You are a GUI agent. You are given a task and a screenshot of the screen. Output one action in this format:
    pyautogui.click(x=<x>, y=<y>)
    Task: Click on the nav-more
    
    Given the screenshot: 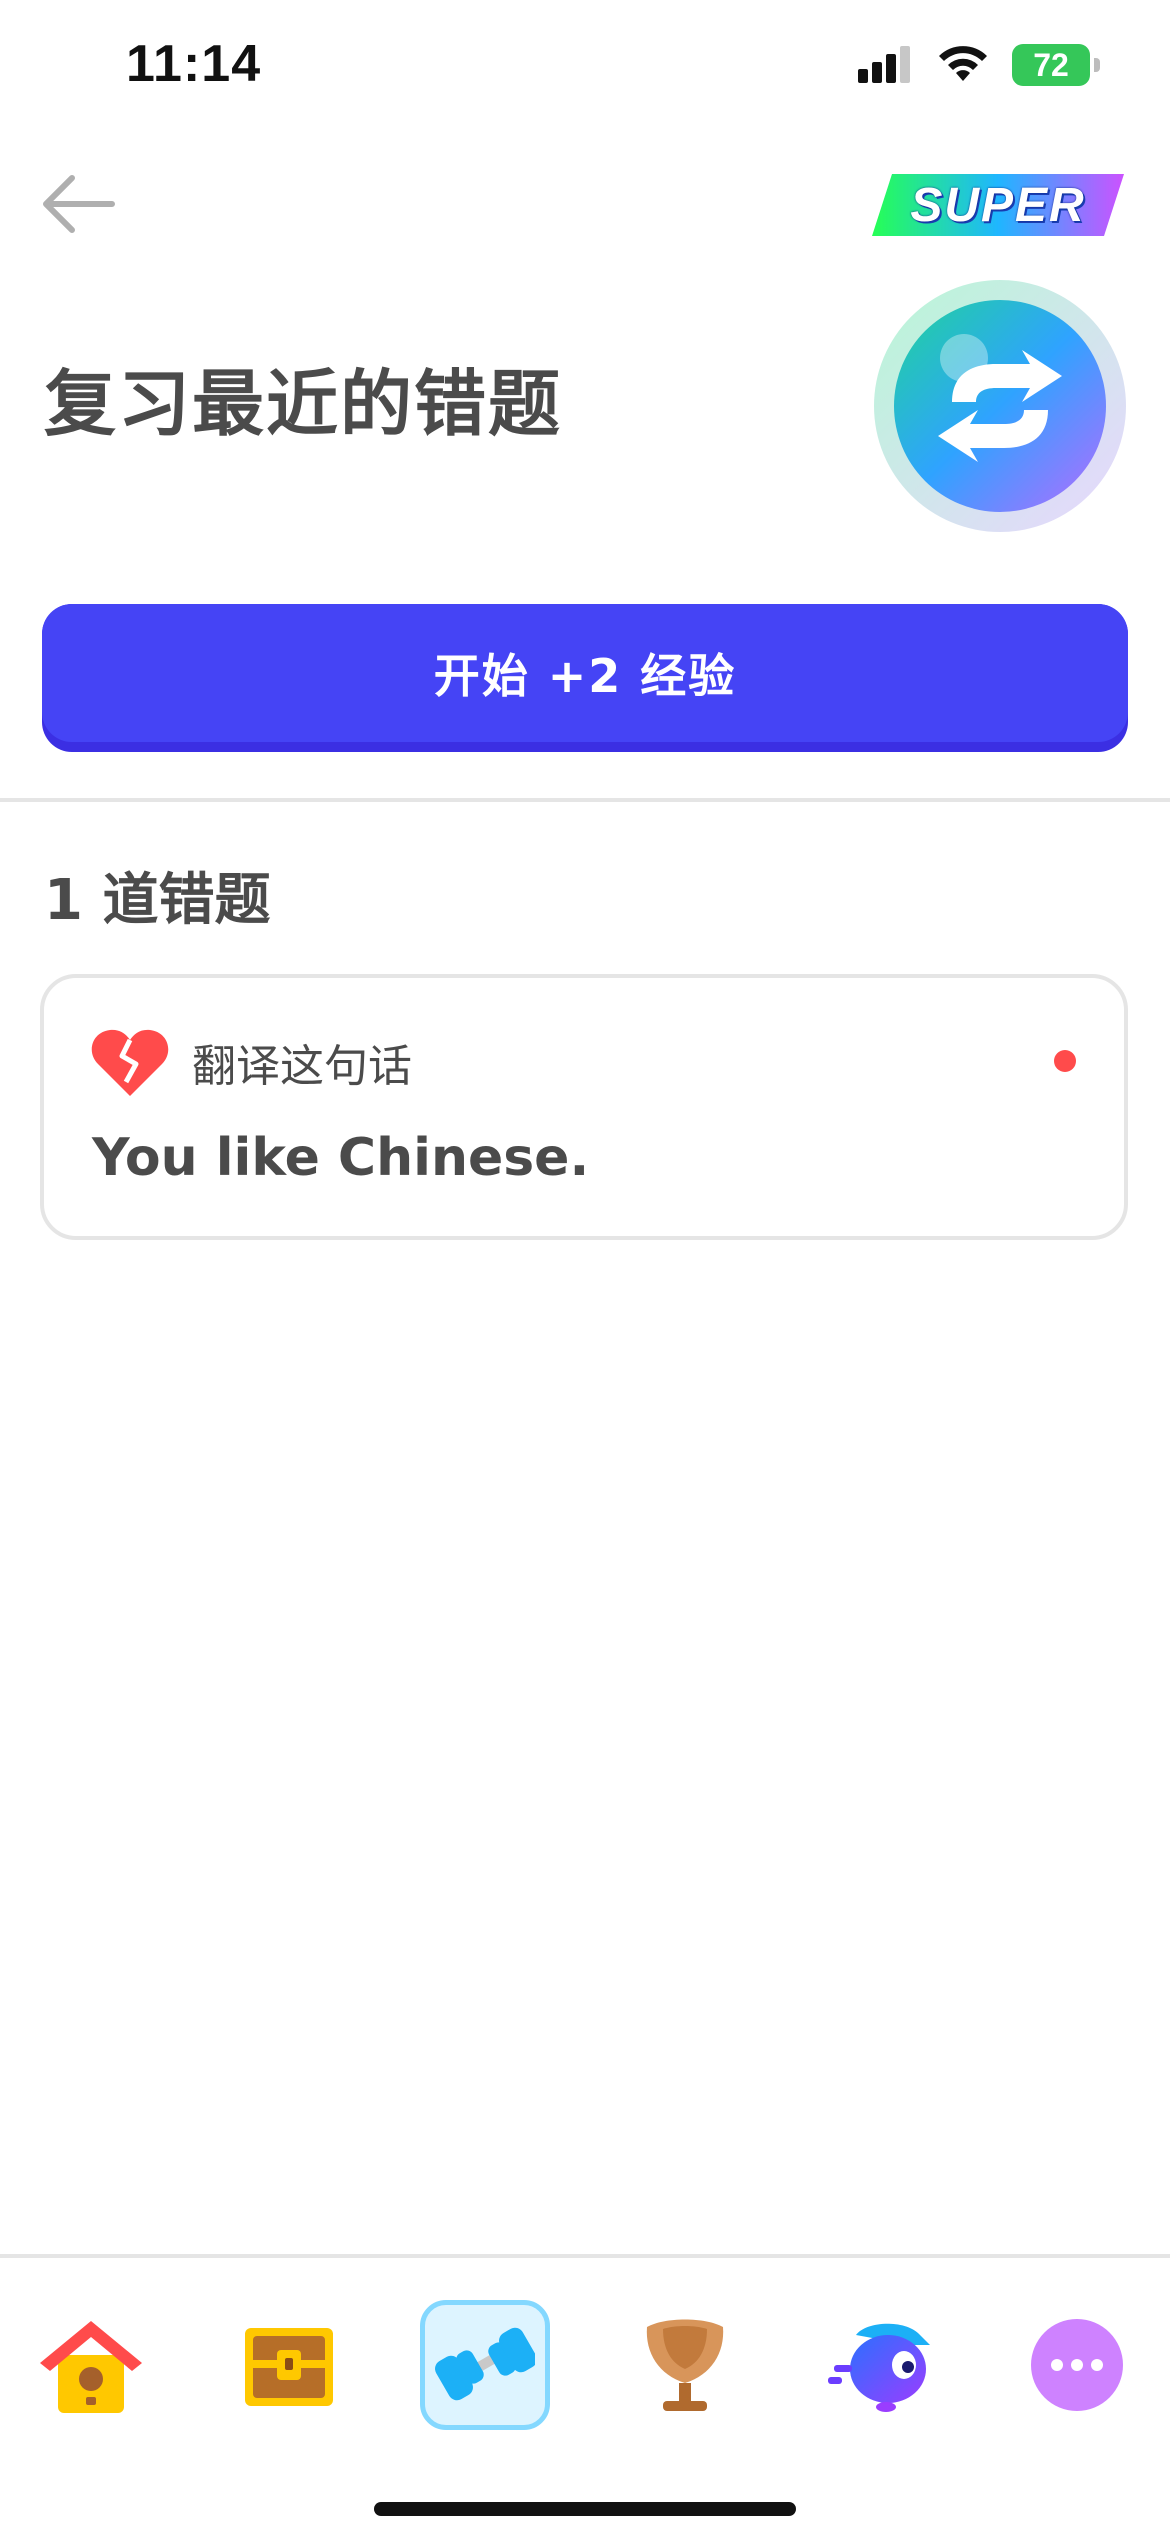 What is the action you would take?
    pyautogui.click(x=1077, y=2365)
    